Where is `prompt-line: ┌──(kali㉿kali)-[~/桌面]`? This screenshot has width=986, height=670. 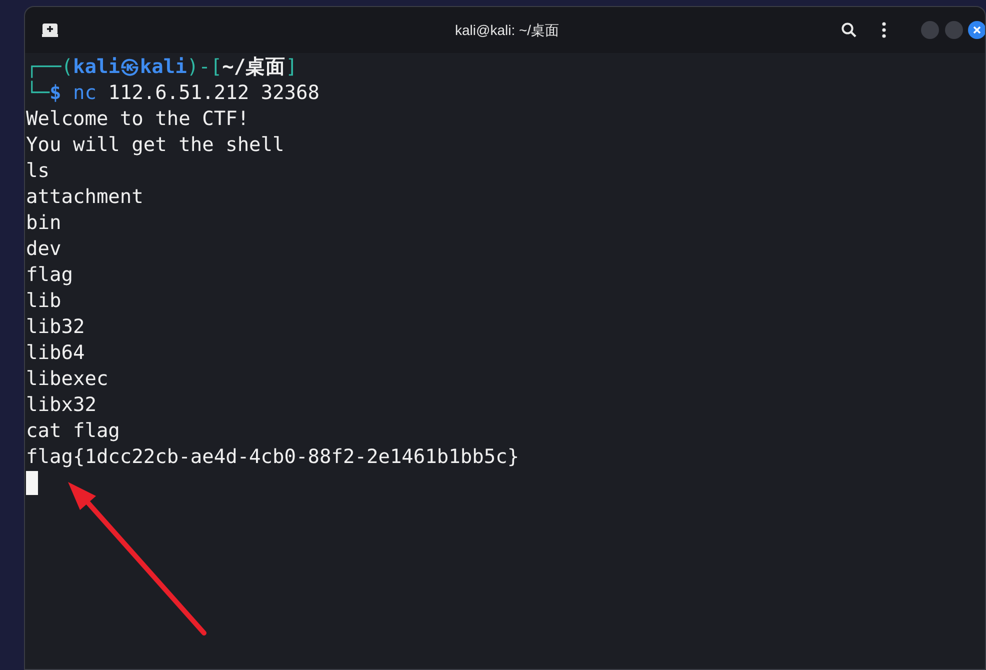
prompt-line: ┌──(kali㉿kali)-[~/桌面] is located at coordinates (162, 67).